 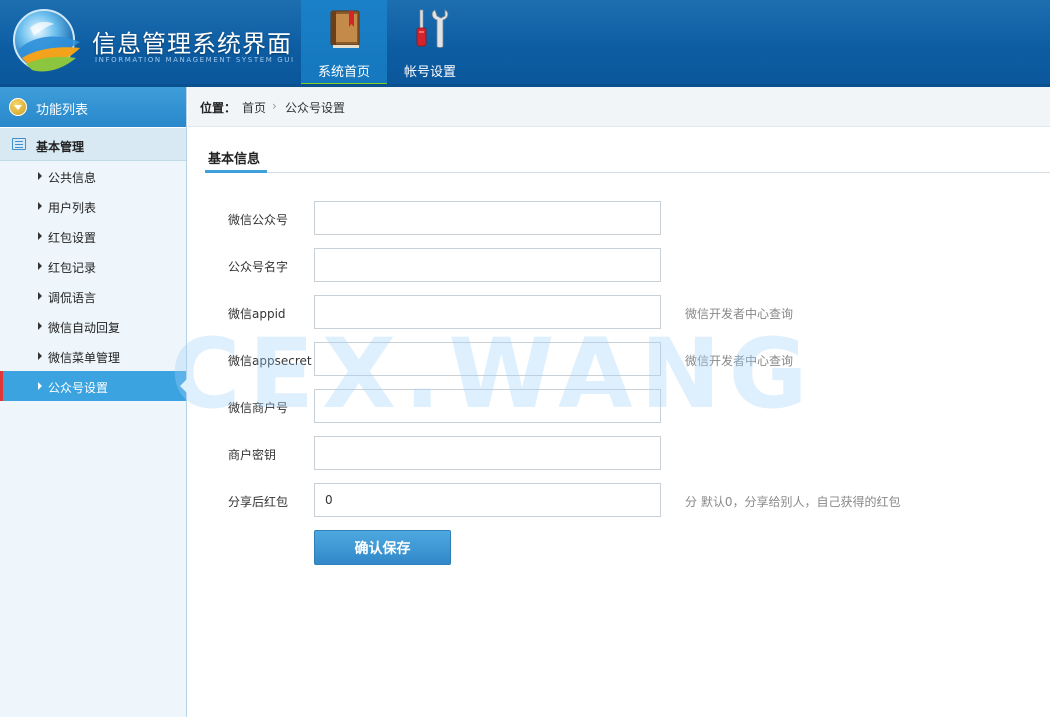 I want to click on tools-icon, so click(x=432, y=28).